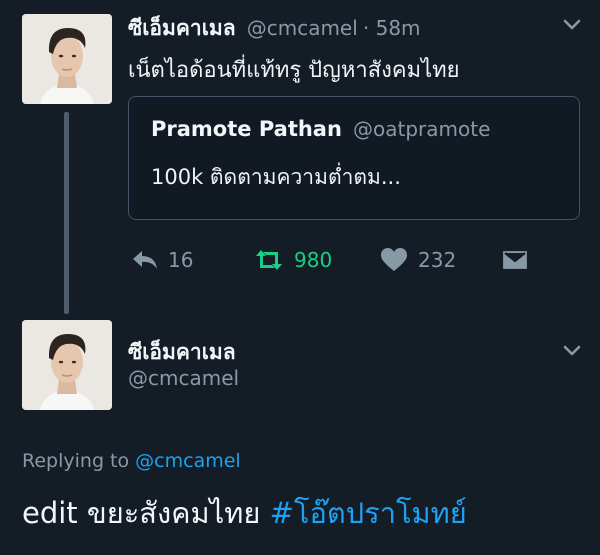 The height and width of the screenshot is (555, 600). What do you see at coordinates (182, 28) in the screenshot?
I see `display-name: ซีเอ็มคาเมล` at bounding box center [182, 28].